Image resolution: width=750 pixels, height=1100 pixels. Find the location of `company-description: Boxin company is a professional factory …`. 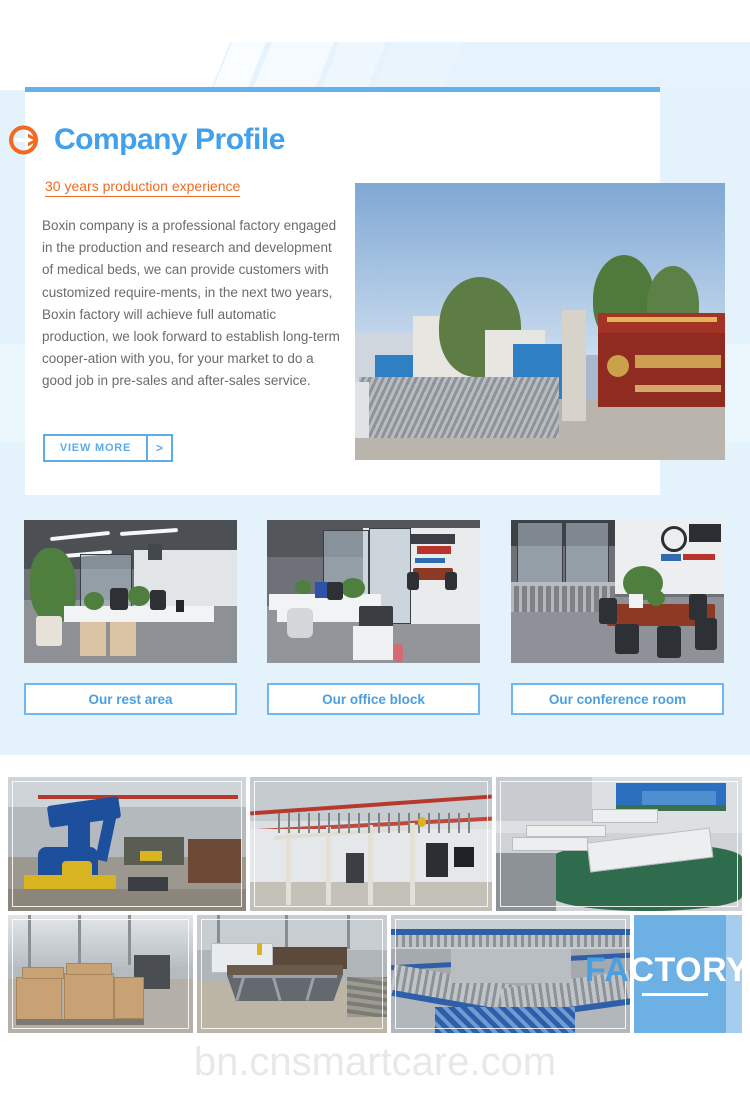

company-description: Boxin company is a professional factory … is located at coordinates (191, 303).